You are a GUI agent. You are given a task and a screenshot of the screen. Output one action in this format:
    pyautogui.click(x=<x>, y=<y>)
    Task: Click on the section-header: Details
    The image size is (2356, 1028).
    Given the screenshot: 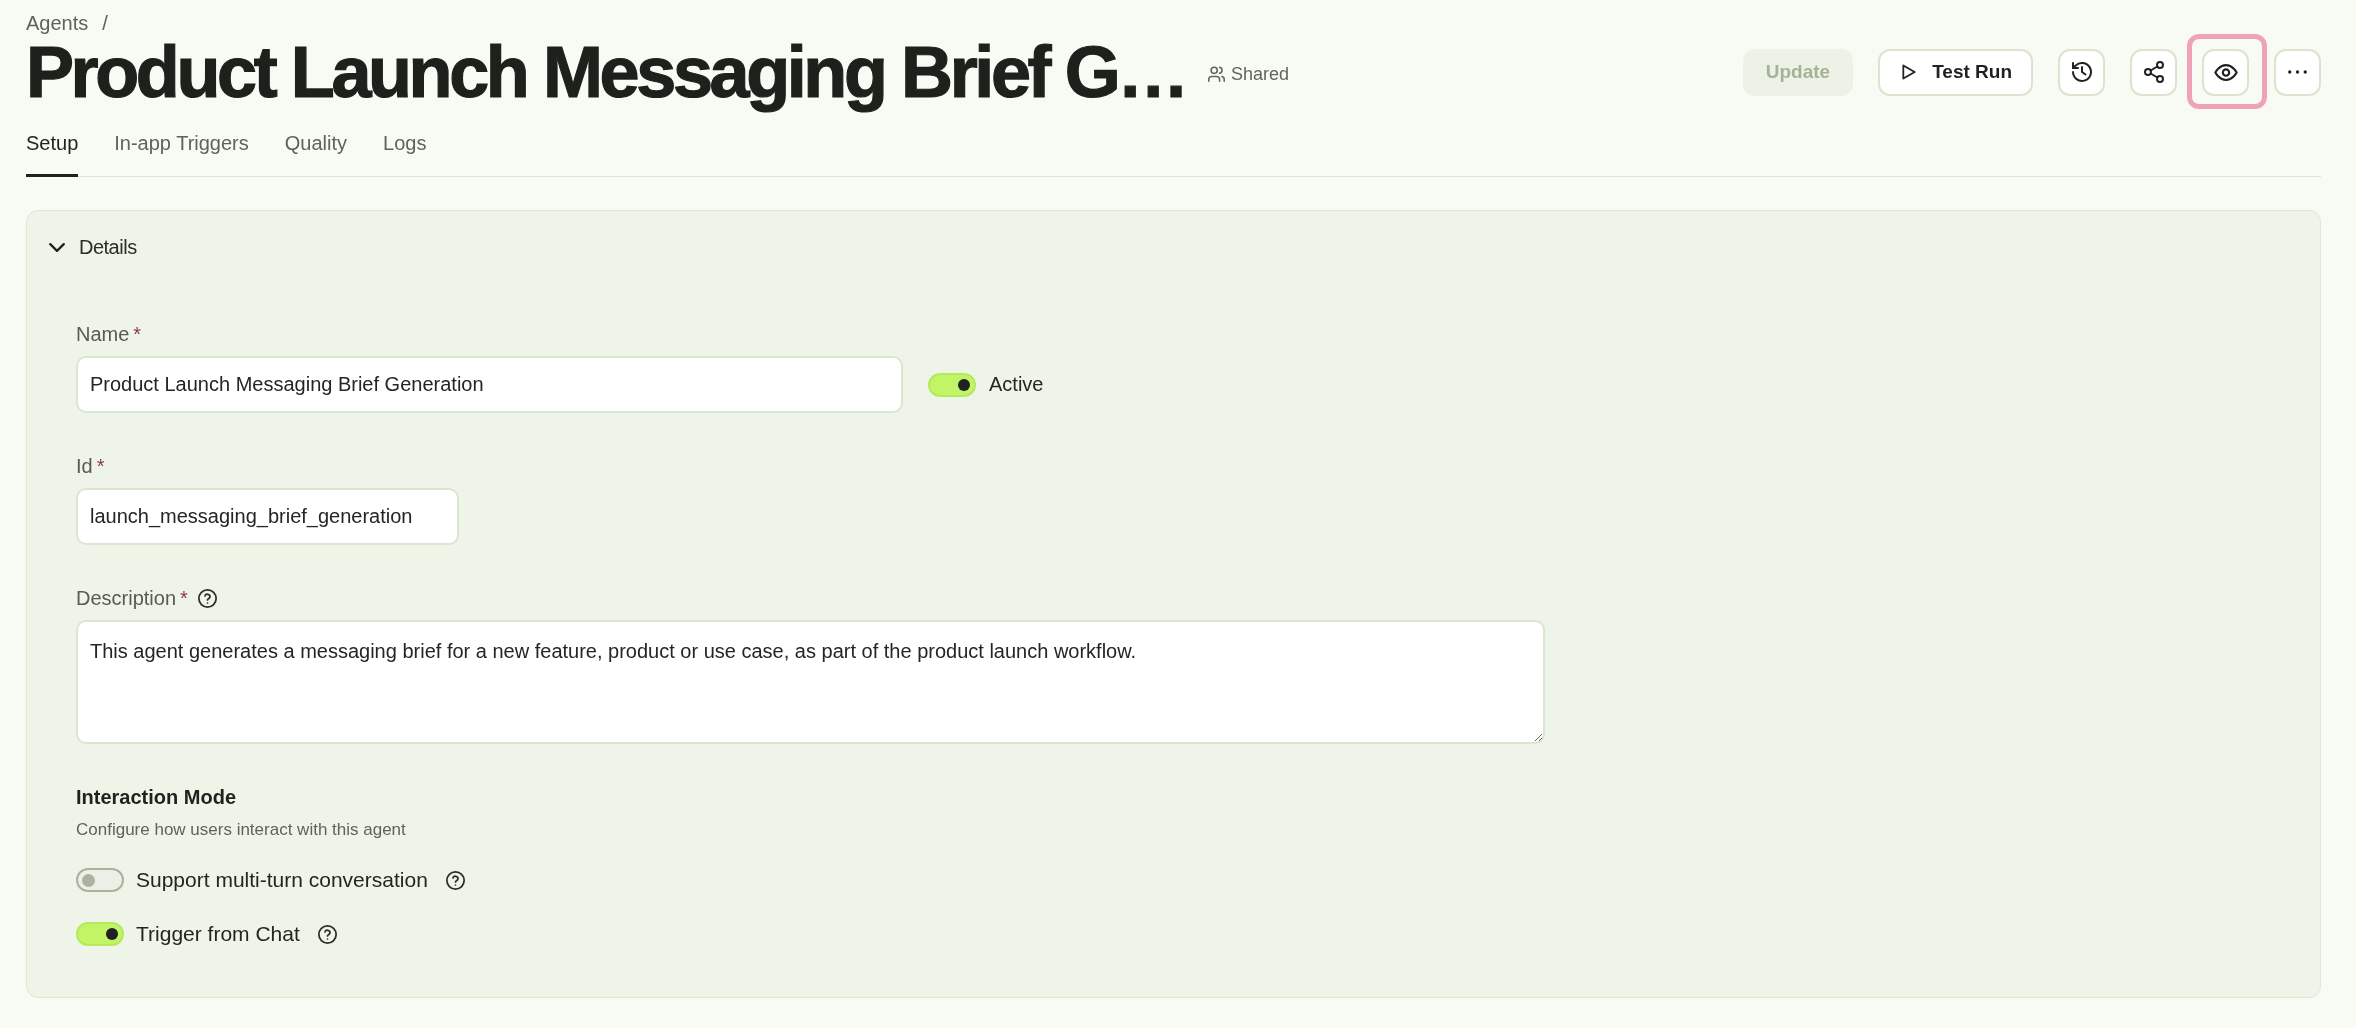 What is the action you would take?
    pyautogui.click(x=93, y=247)
    